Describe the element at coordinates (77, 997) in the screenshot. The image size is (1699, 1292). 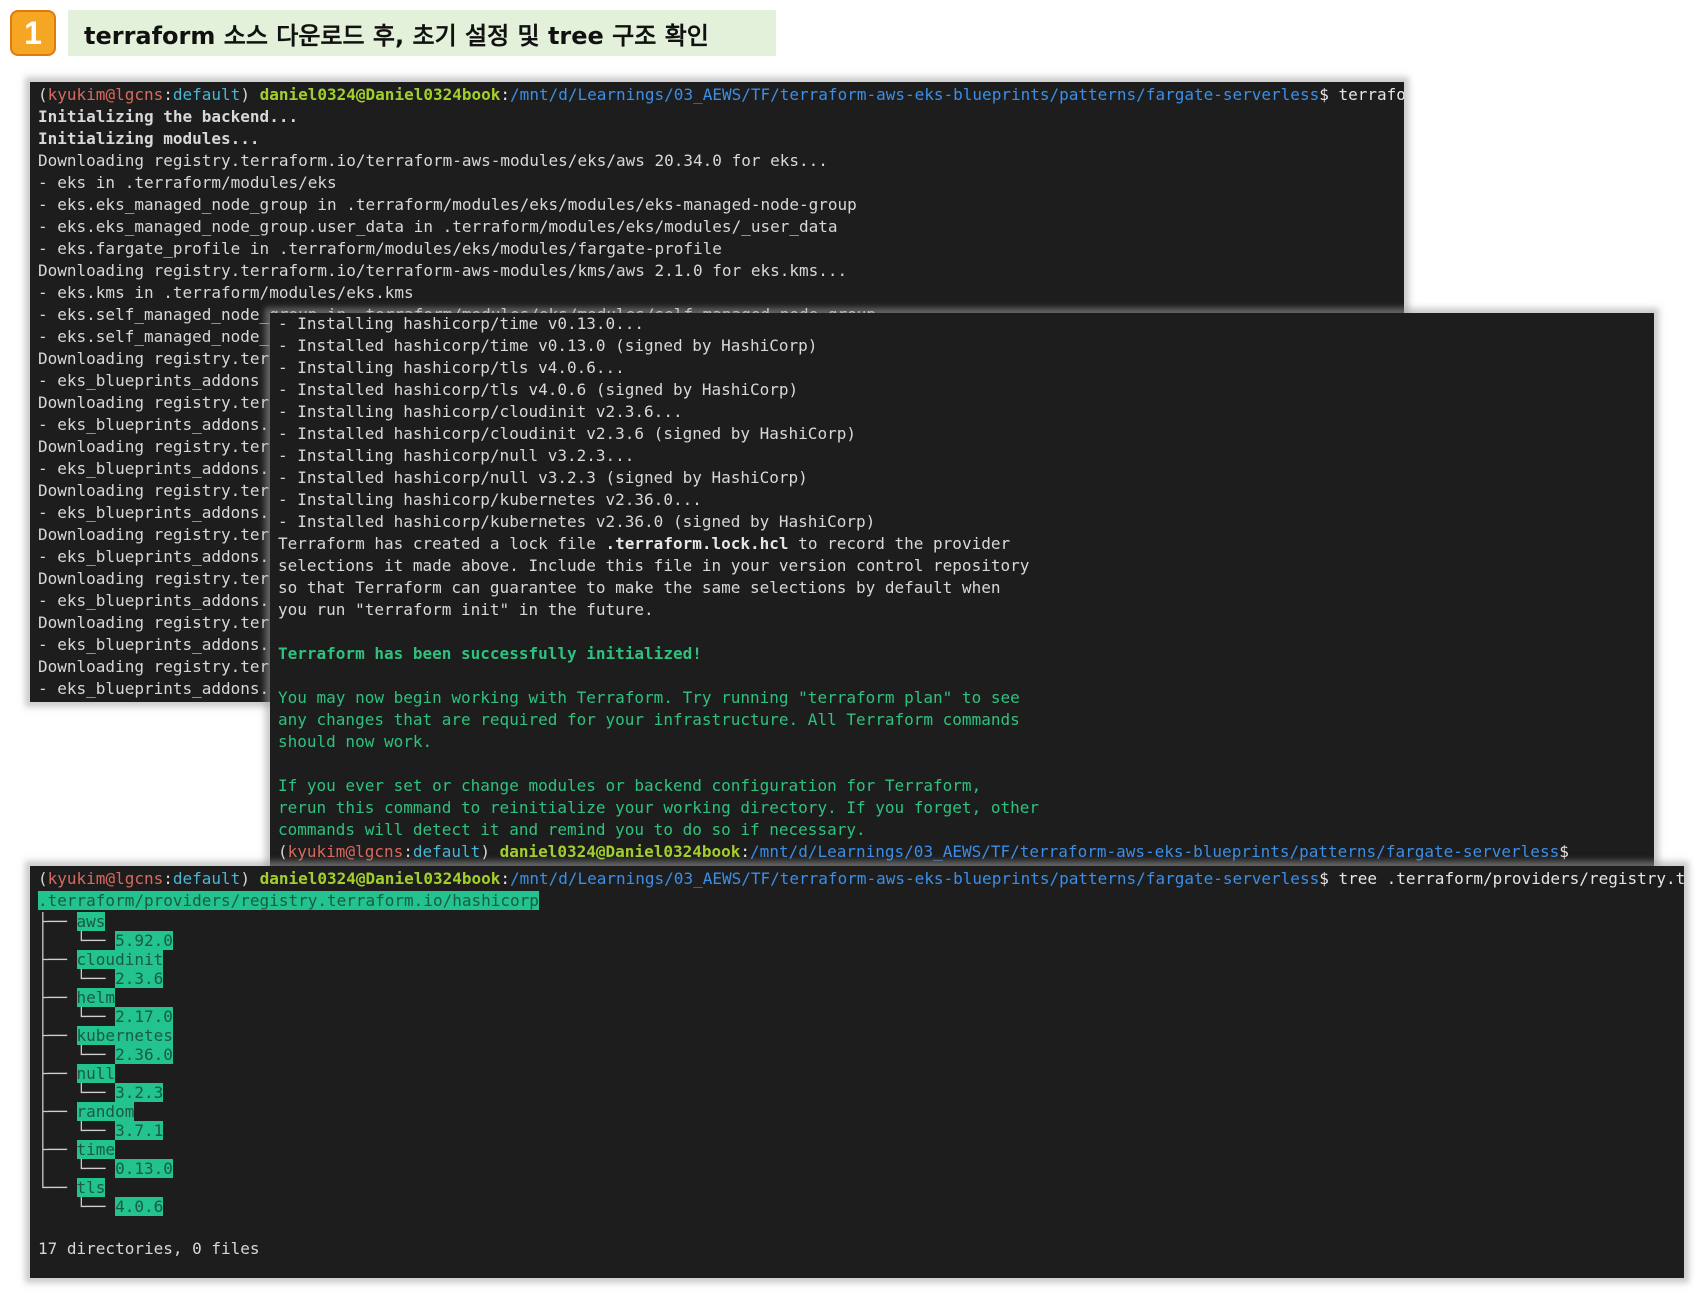
I see `tree-provider-dir: ├── helm` at that location.